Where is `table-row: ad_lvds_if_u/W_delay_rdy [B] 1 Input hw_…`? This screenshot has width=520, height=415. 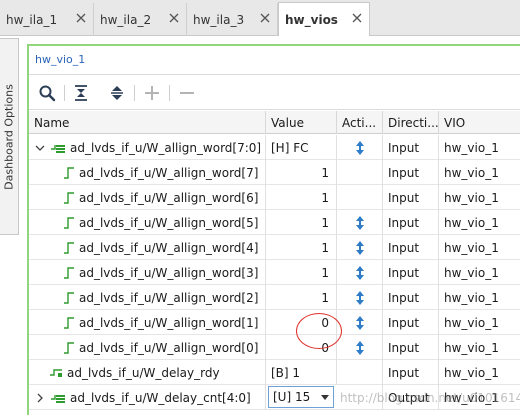
table-row: ad_lvds_if_u/W_delay_rdy [B] 1 Input hw_… is located at coordinates (274, 372).